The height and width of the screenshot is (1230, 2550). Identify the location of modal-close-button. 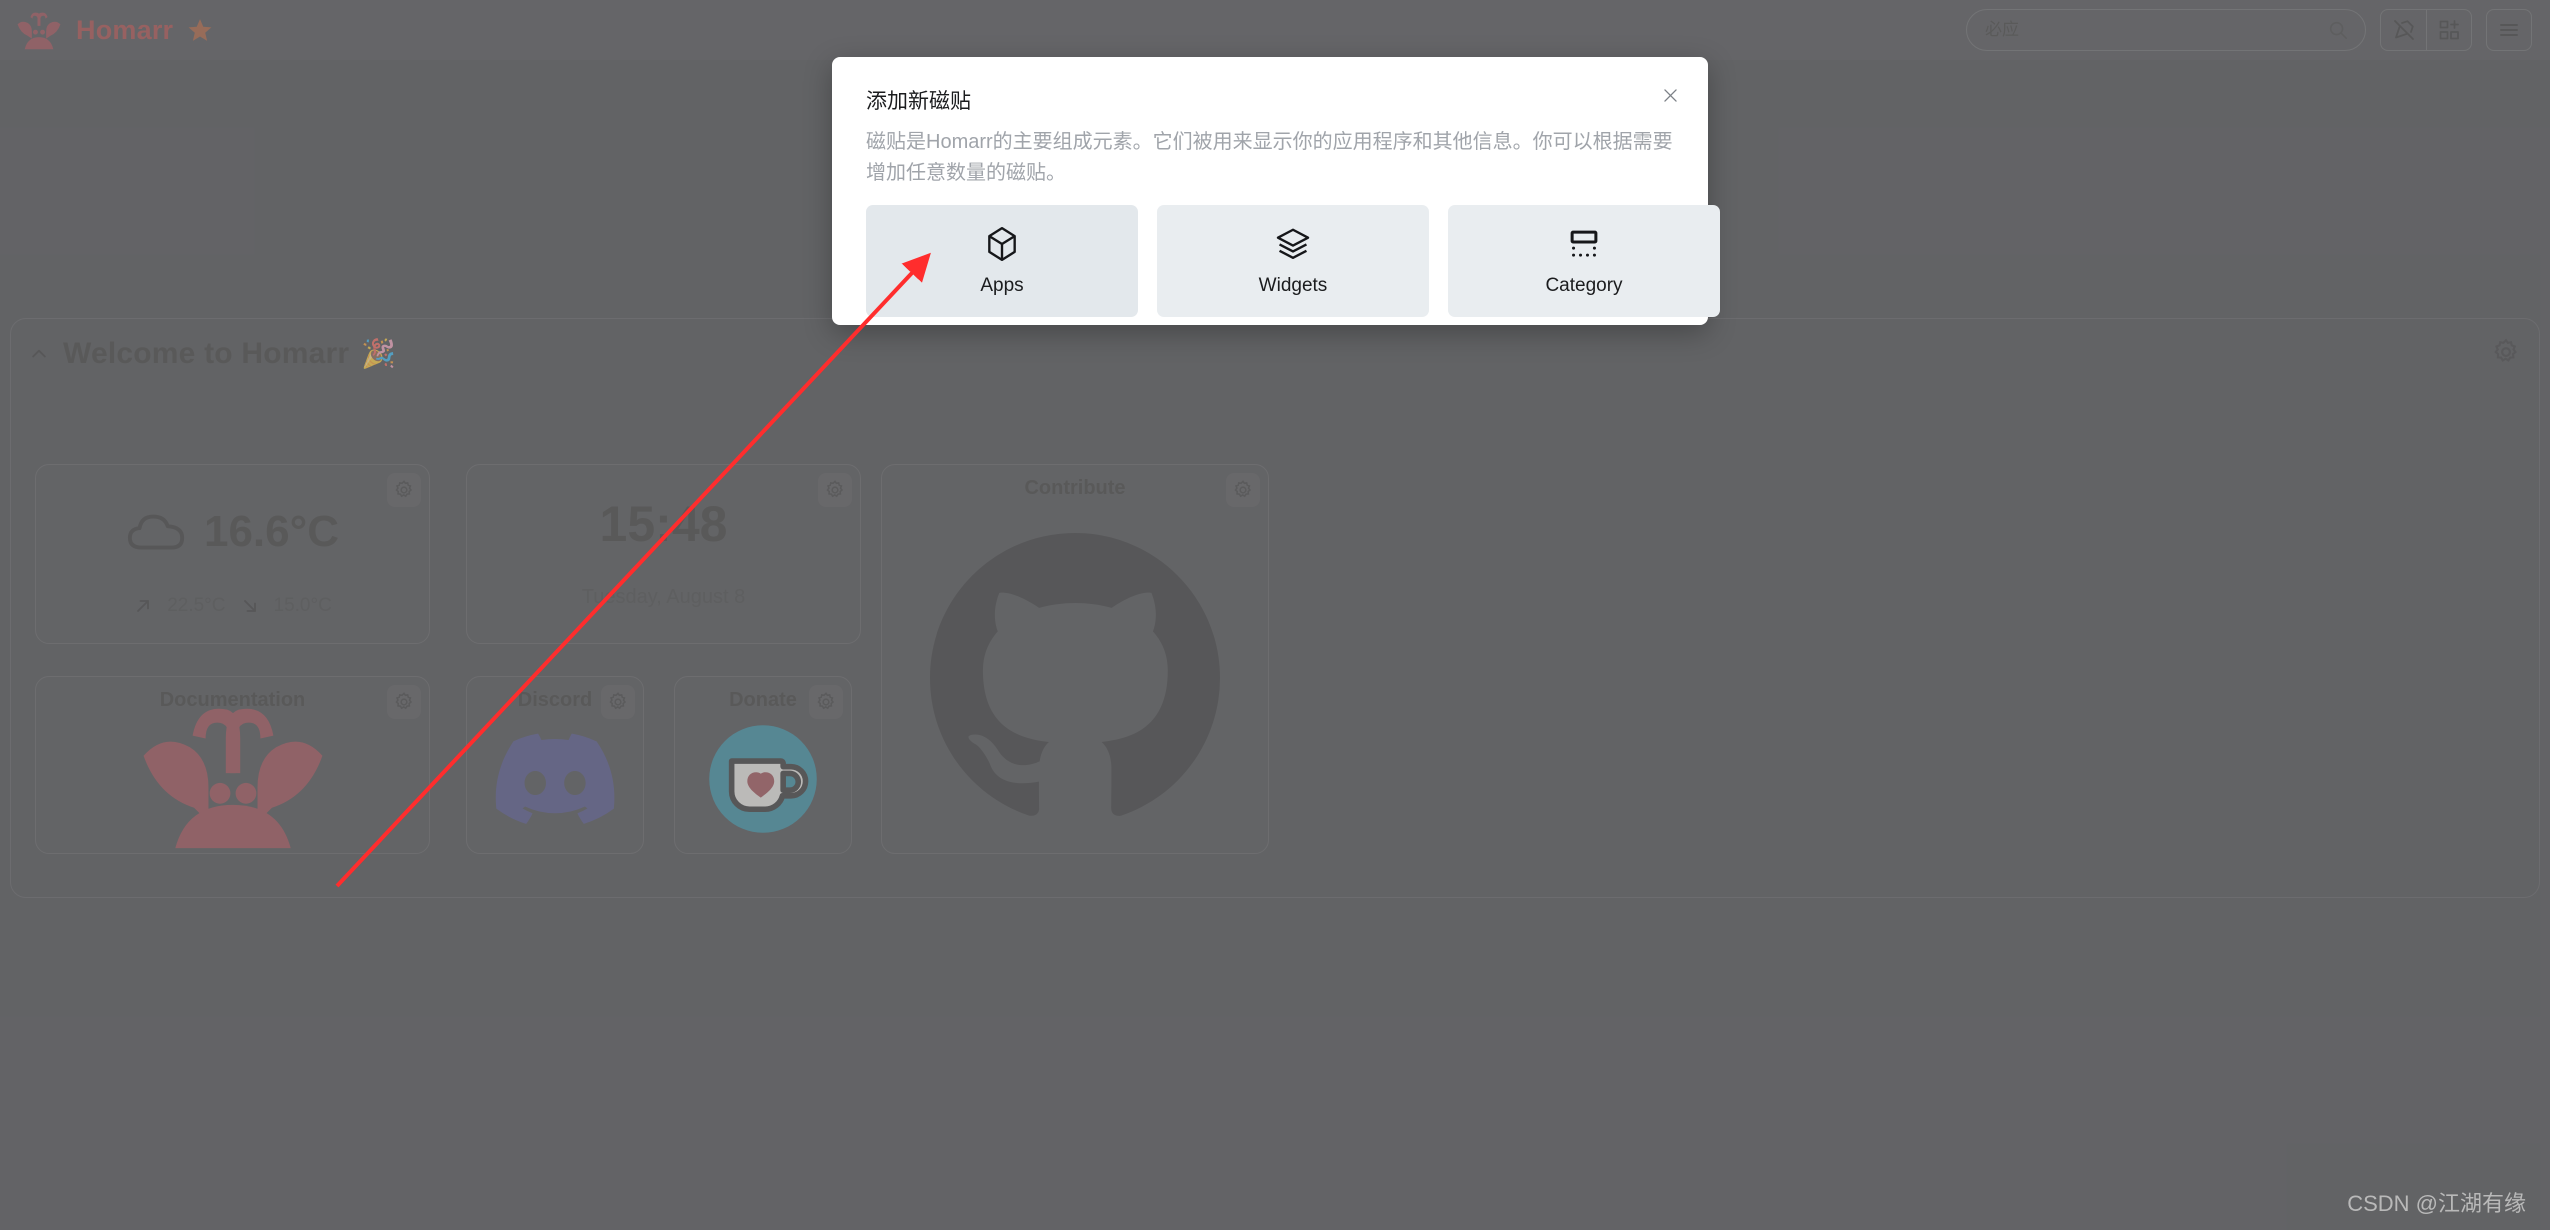
(1670, 95).